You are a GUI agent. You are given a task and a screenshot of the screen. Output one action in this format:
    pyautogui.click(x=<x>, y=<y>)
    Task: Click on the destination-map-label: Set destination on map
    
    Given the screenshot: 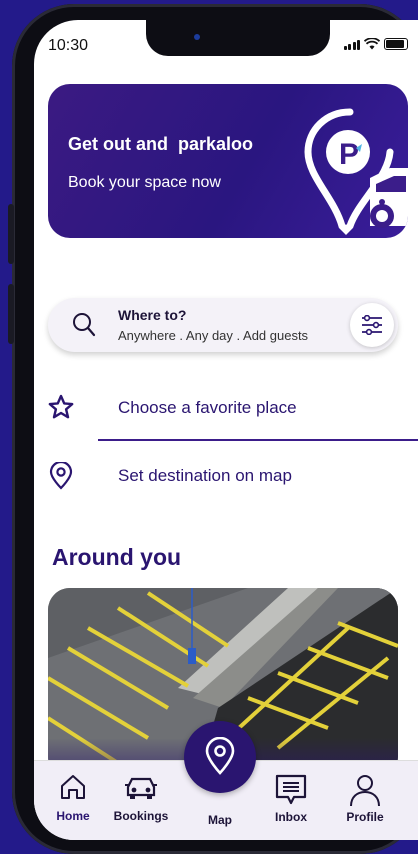 What is the action you would take?
    pyautogui.click(x=205, y=475)
    